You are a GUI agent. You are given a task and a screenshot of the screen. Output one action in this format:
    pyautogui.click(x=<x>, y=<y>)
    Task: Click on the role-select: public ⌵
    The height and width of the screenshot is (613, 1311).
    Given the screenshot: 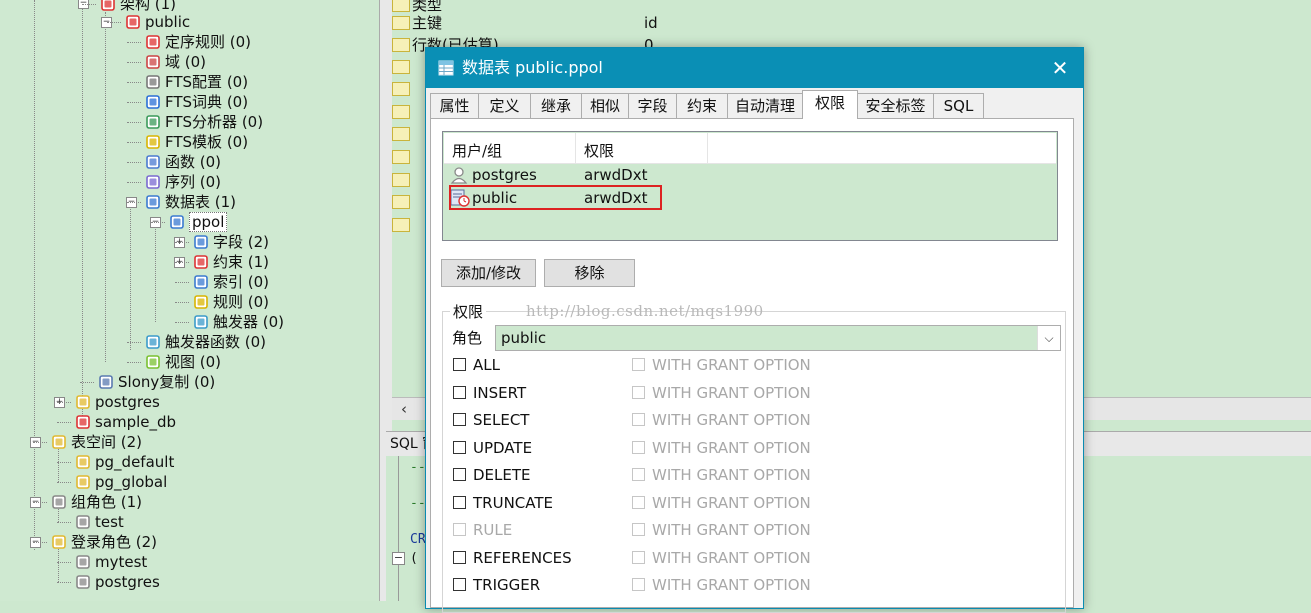 What is the action you would take?
    pyautogui.click(x=778, y=338)
    